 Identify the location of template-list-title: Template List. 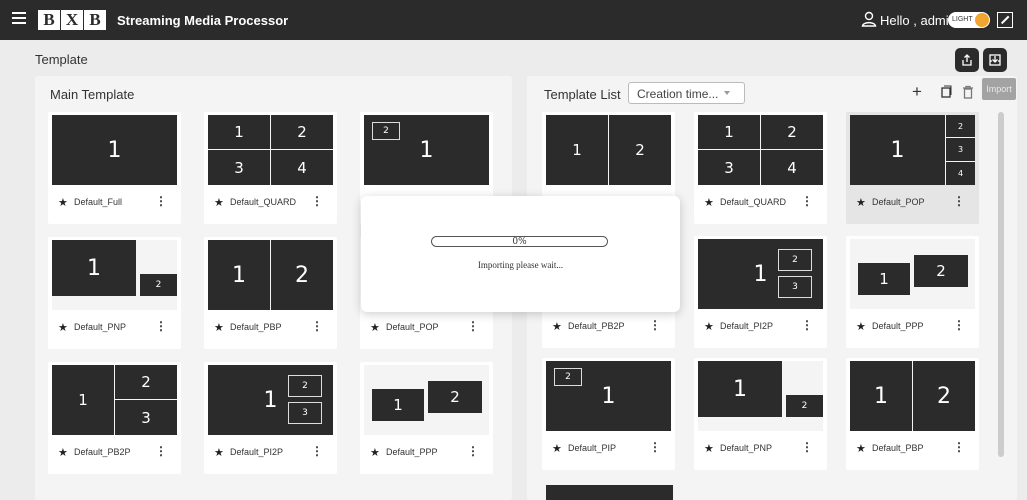
(582, 94).